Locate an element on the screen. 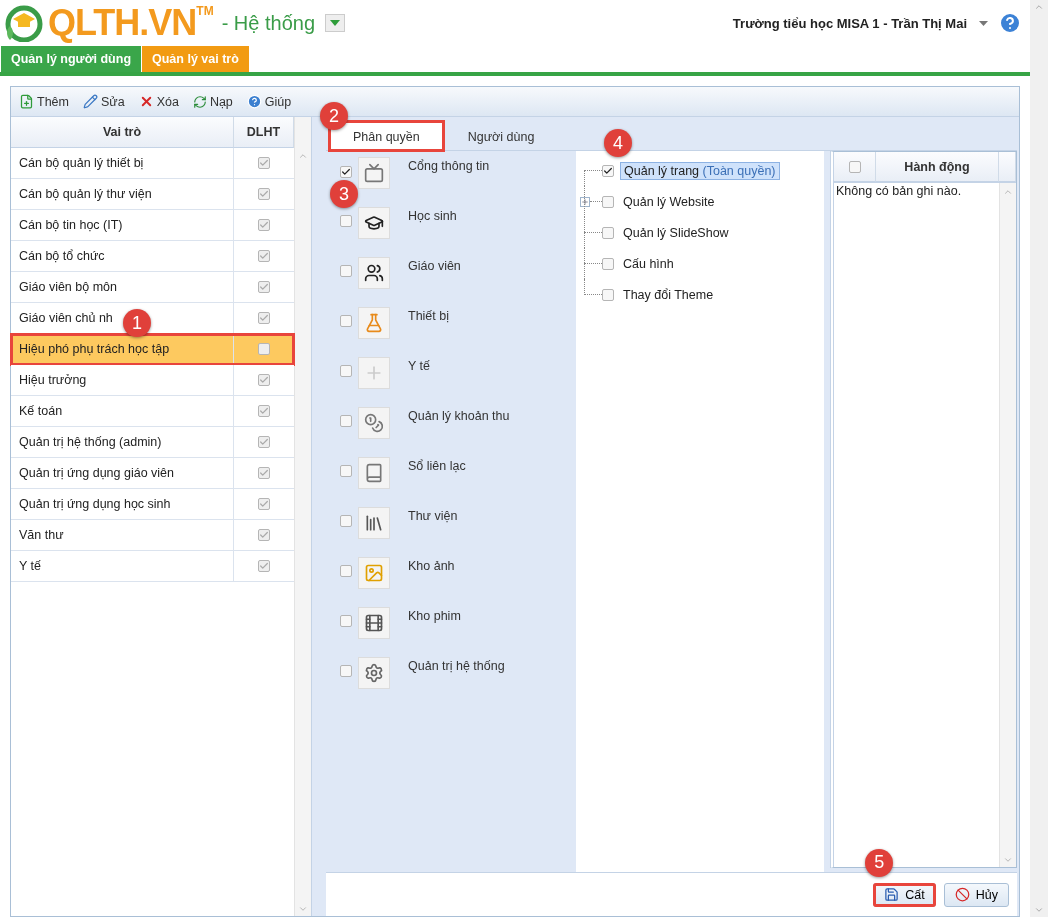 The image size is (1048, 917). module-label: Y tế is located at coordinates (419, 366).